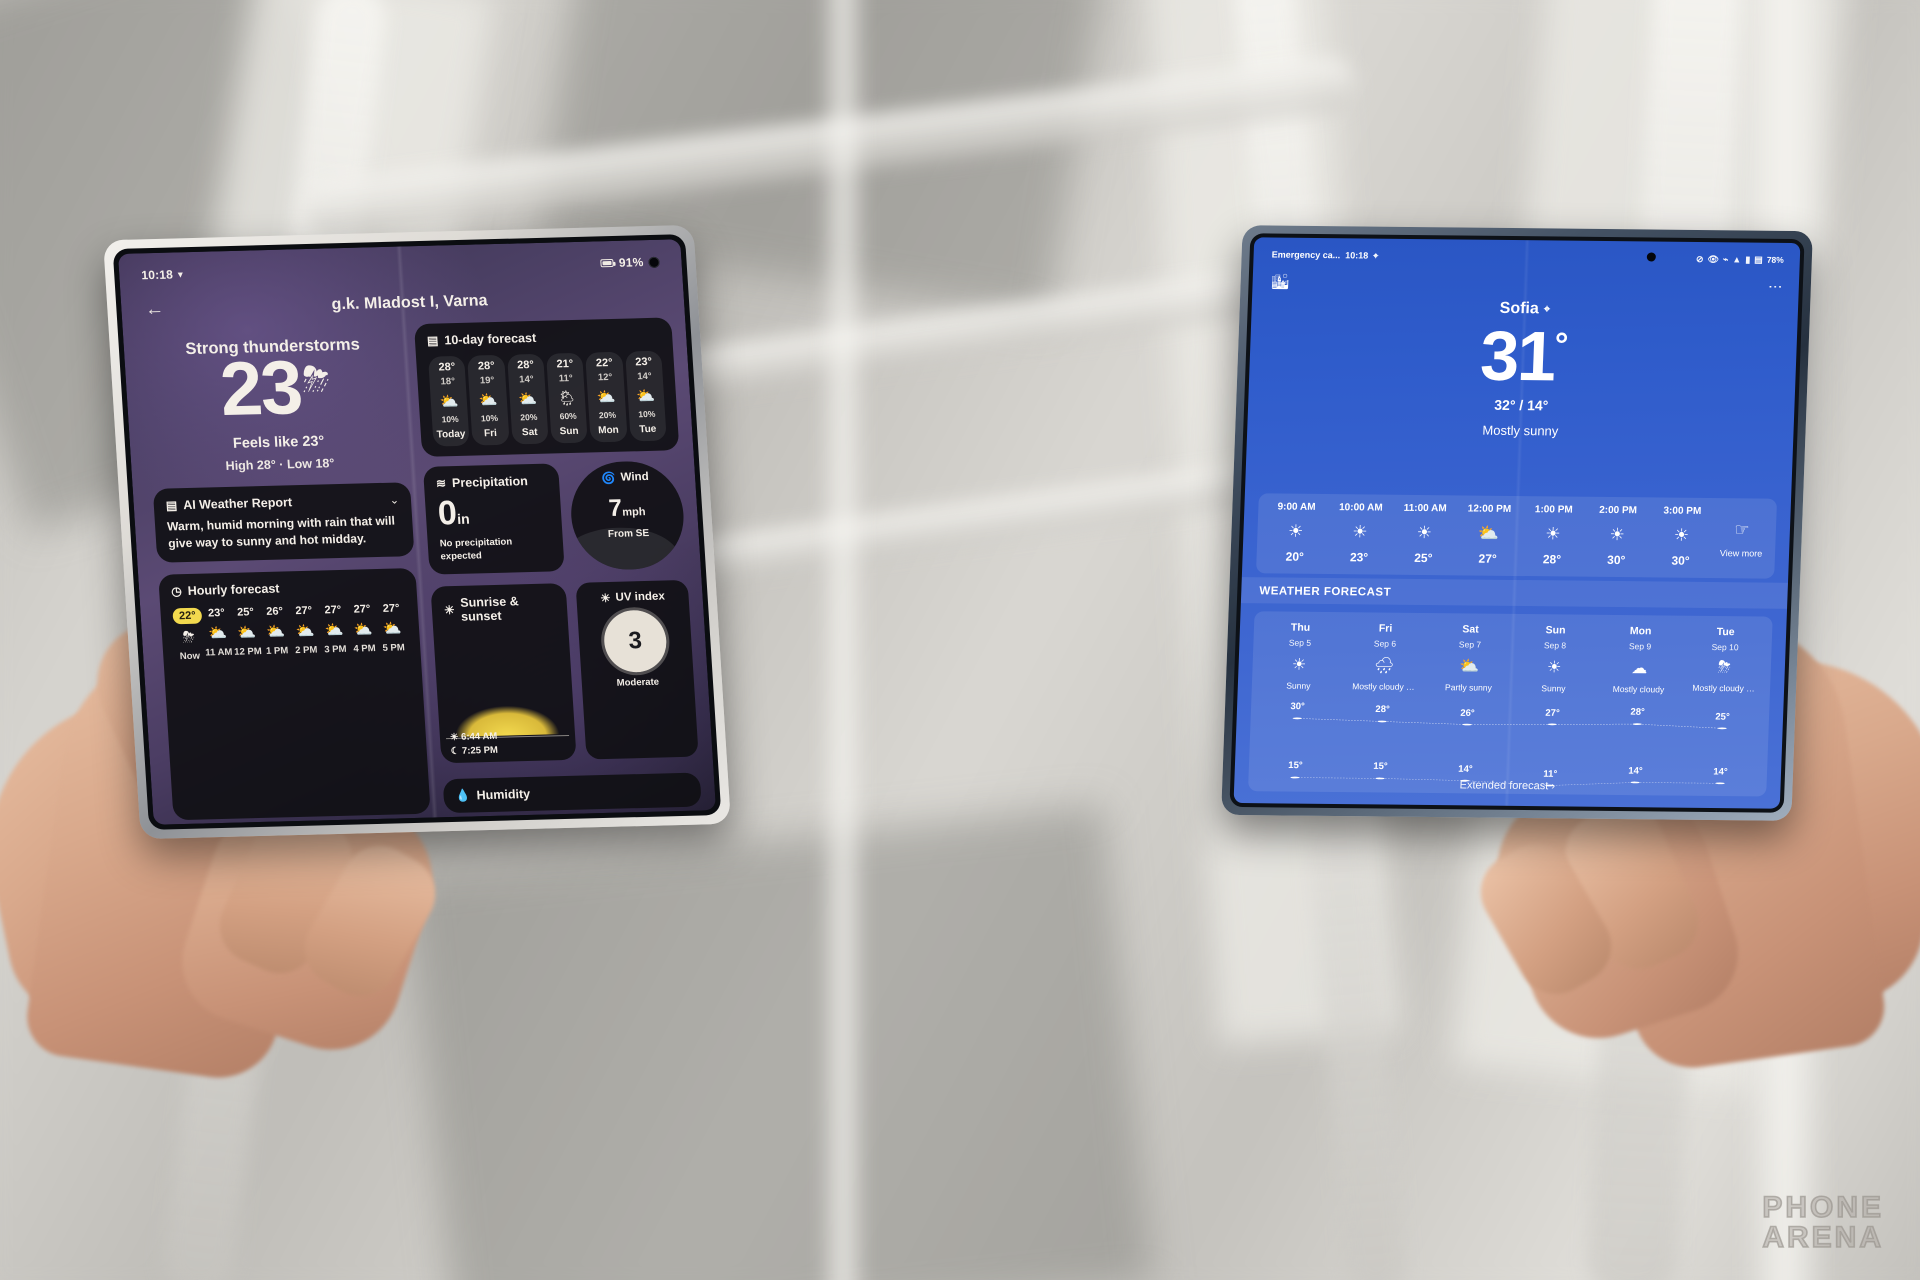  What do you see at coordinates (476, 549) in the screenshot?
I see `precipitation-note: No precipitation expected` at bounding box center [476, 549].